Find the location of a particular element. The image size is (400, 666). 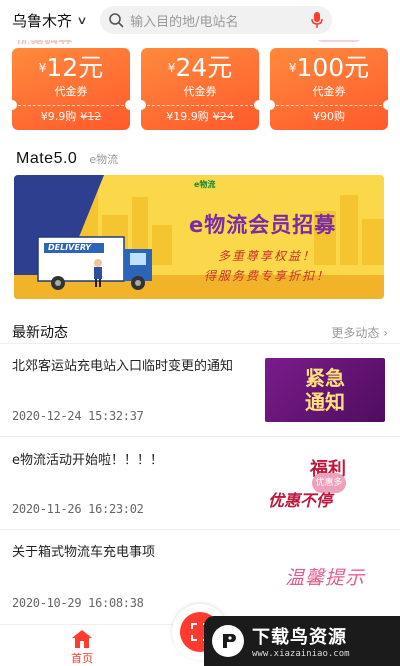

news-item-title: e物流活动开始啦！！！！ is located at coordinates (87, 460).